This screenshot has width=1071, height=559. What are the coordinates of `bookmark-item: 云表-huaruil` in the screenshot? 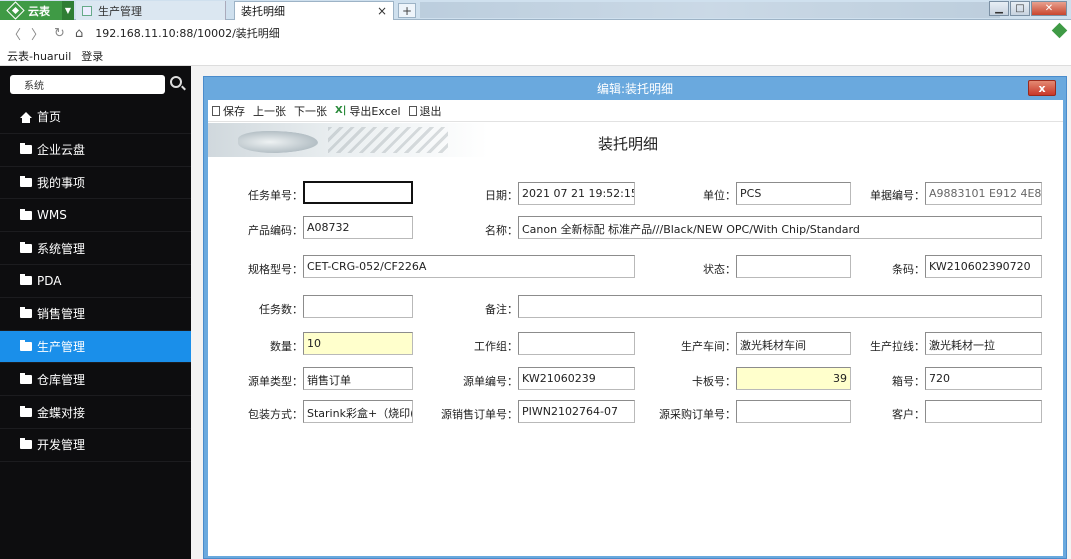 It's located at (39, 56).